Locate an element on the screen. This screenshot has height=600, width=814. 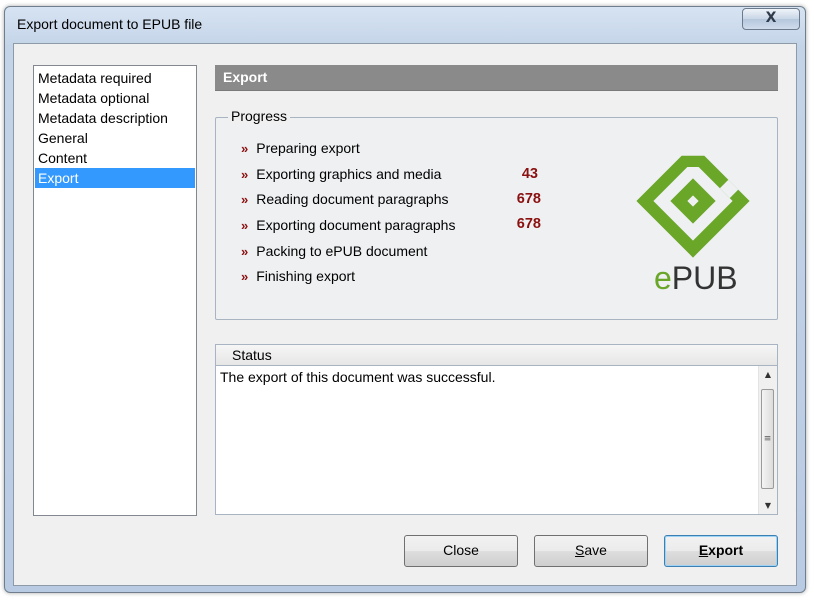
step-label: Reading document paragraphs is located at coordinates (352, 199).